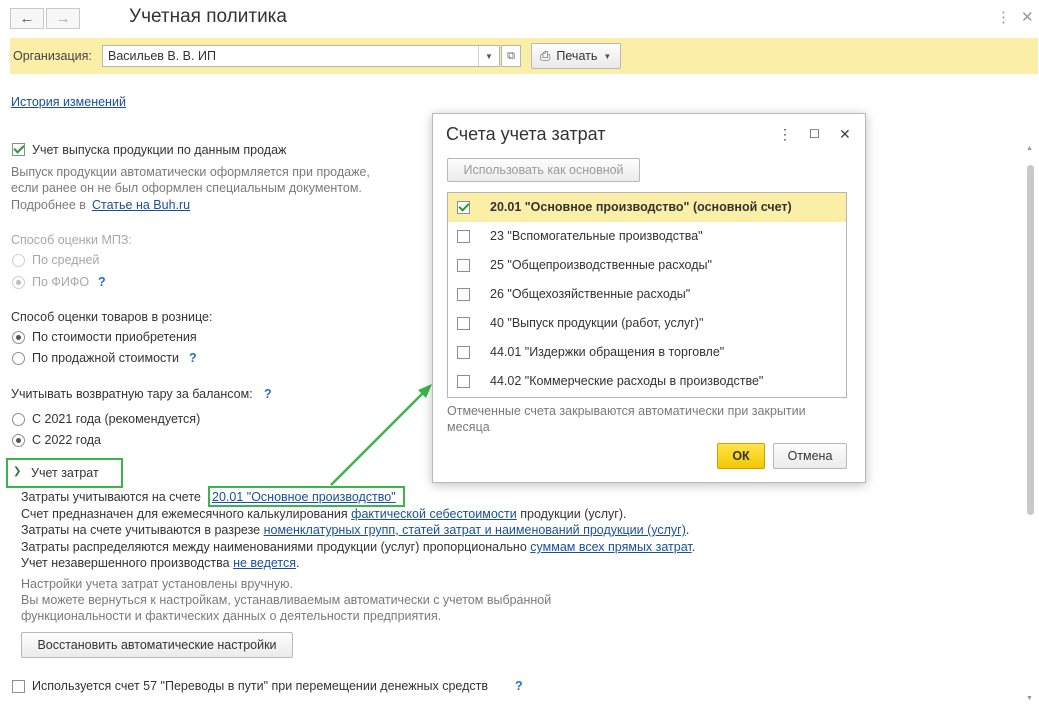 This screenshot has height=707, width=1039. What do you see at coordinates (66, 260) in the screenshot?
I see `mpz-average-label: По средней` at bounding box center [66, 260].